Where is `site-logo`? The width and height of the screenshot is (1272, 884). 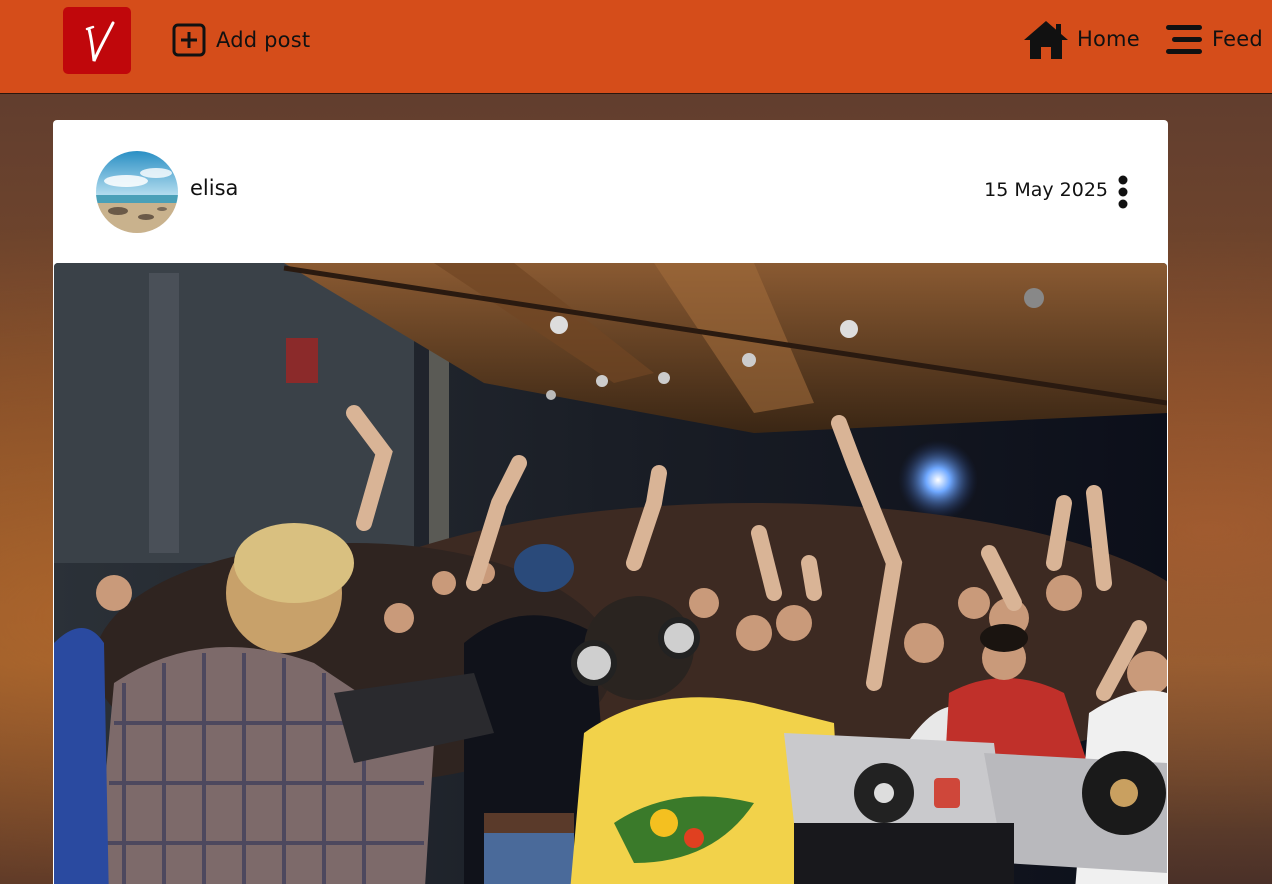
site-logo is located at coordinates (97, 40).